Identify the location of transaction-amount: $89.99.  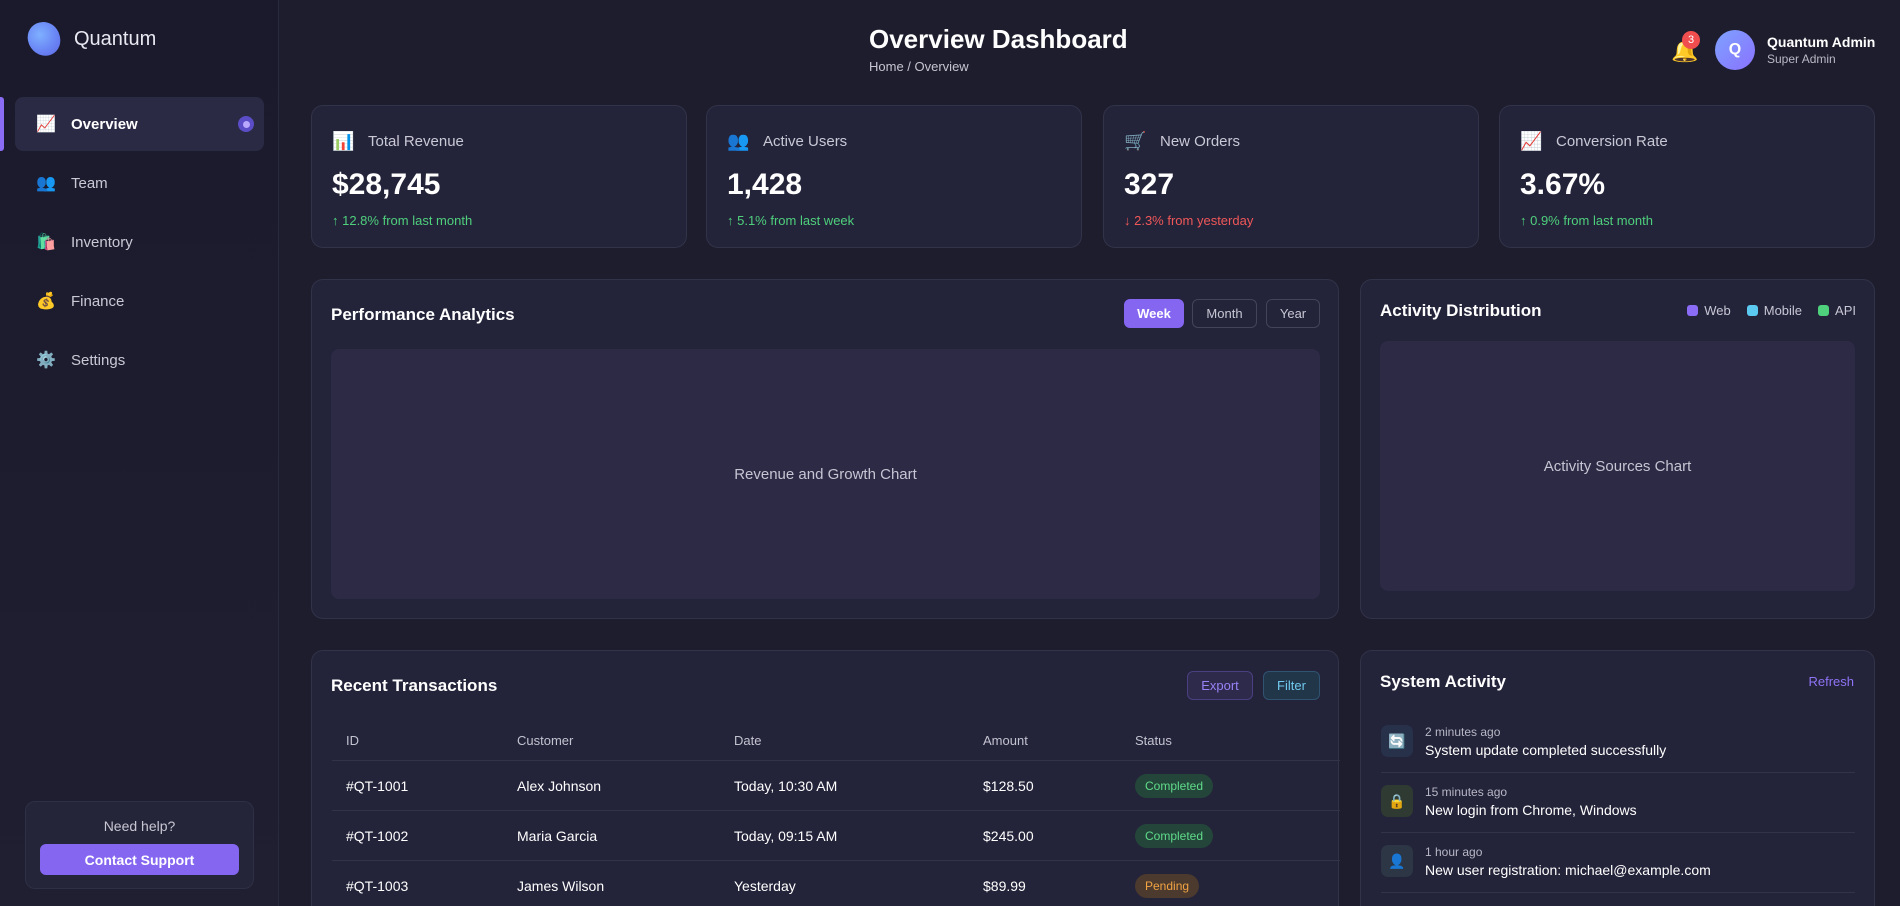
(1004, 886).